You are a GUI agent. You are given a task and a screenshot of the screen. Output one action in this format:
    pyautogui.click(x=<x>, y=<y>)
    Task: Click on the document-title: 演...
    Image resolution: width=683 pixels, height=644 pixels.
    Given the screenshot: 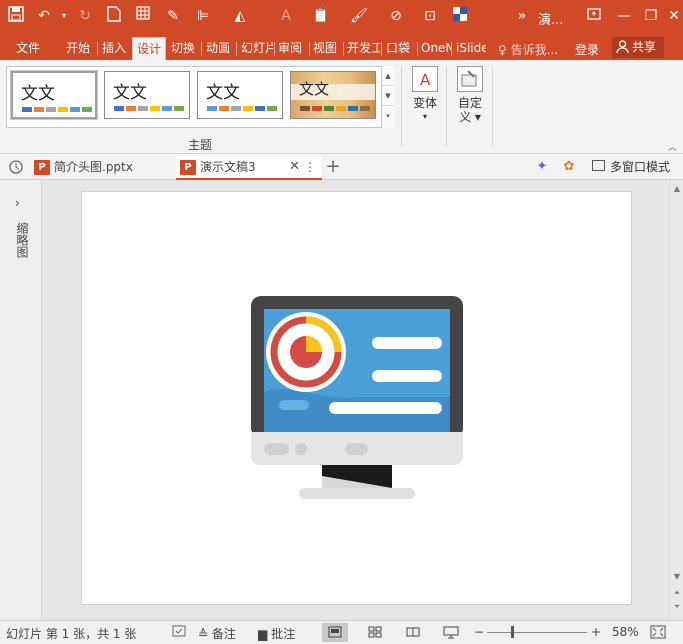 What is the action you would take?
    pyautogui.click(x=551, y=20)
    